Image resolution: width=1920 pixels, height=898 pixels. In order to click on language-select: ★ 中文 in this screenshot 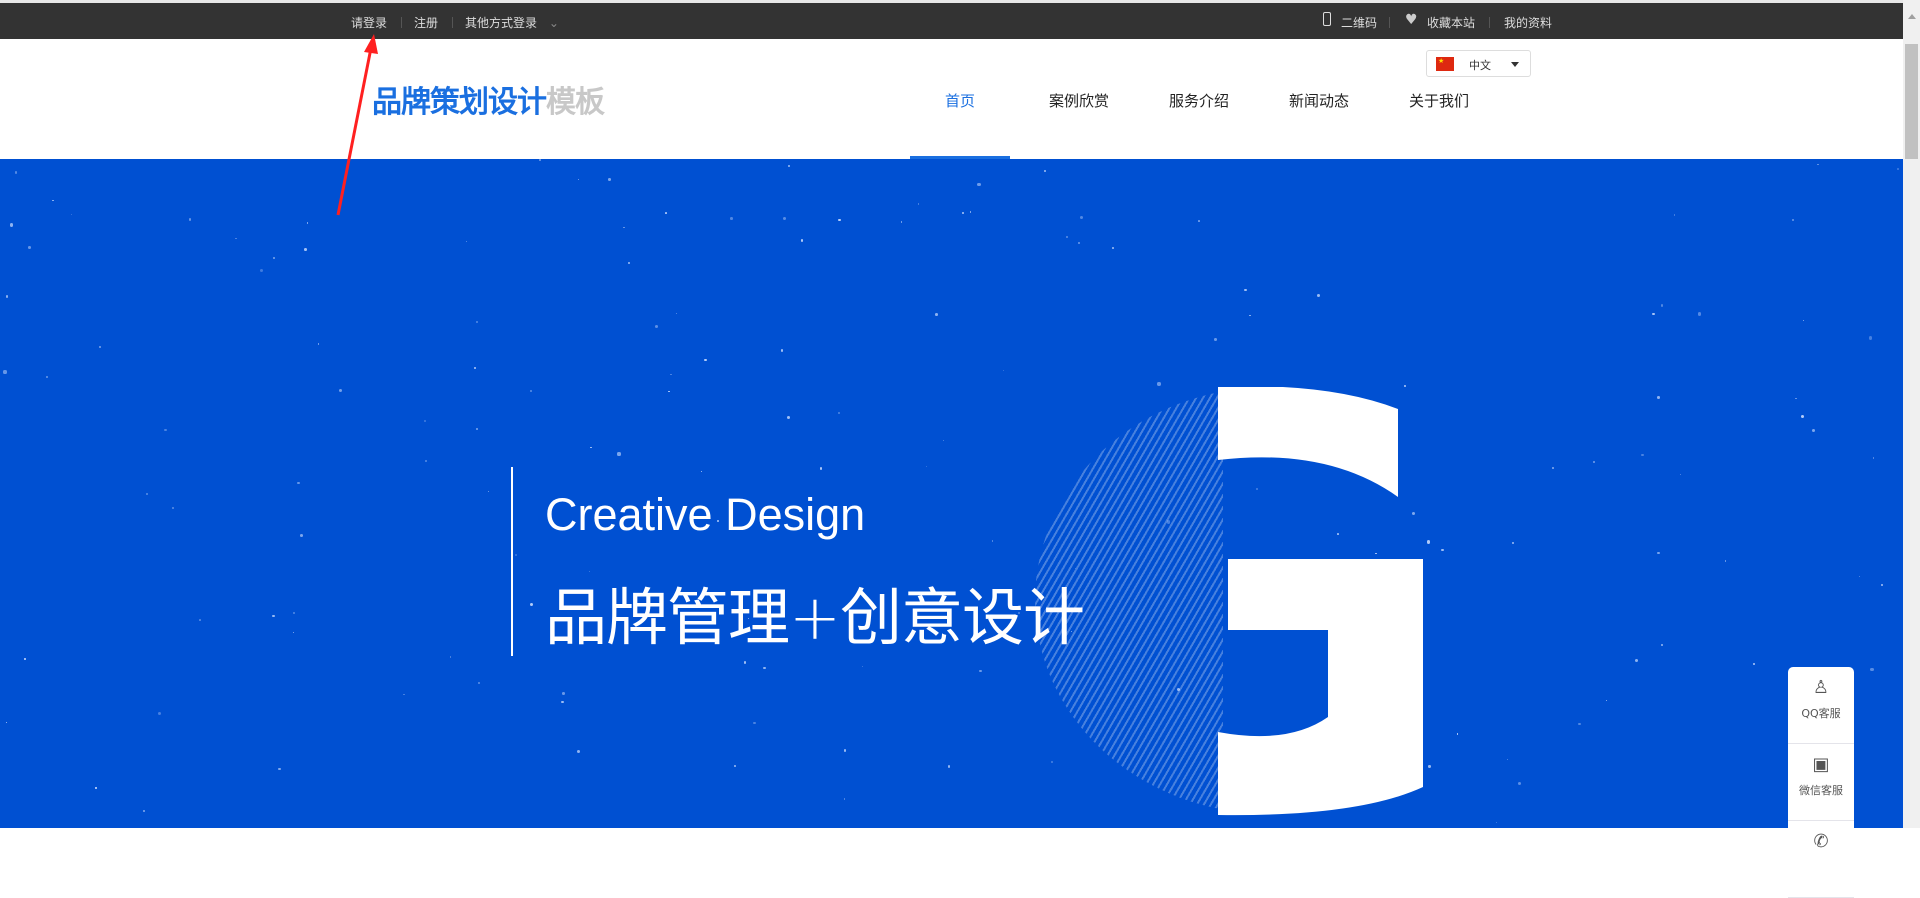, I will do `click(1478, 63)`.